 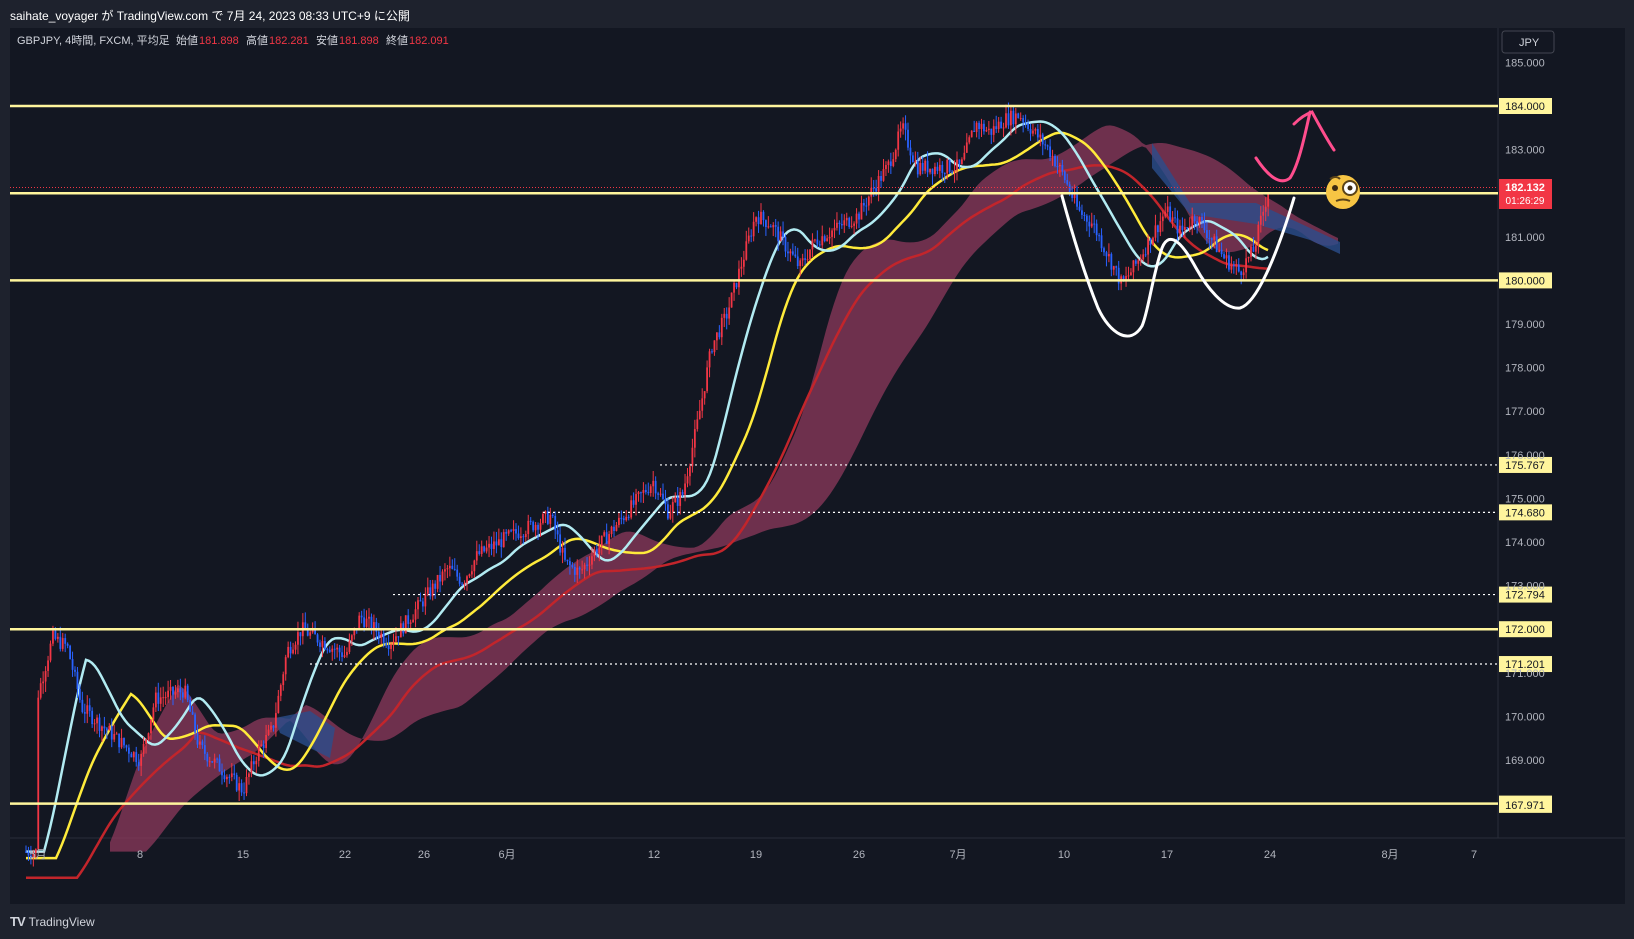 I want to click on last-price-tag: 182.132 01:26:29, so click(x=1525, y=194).